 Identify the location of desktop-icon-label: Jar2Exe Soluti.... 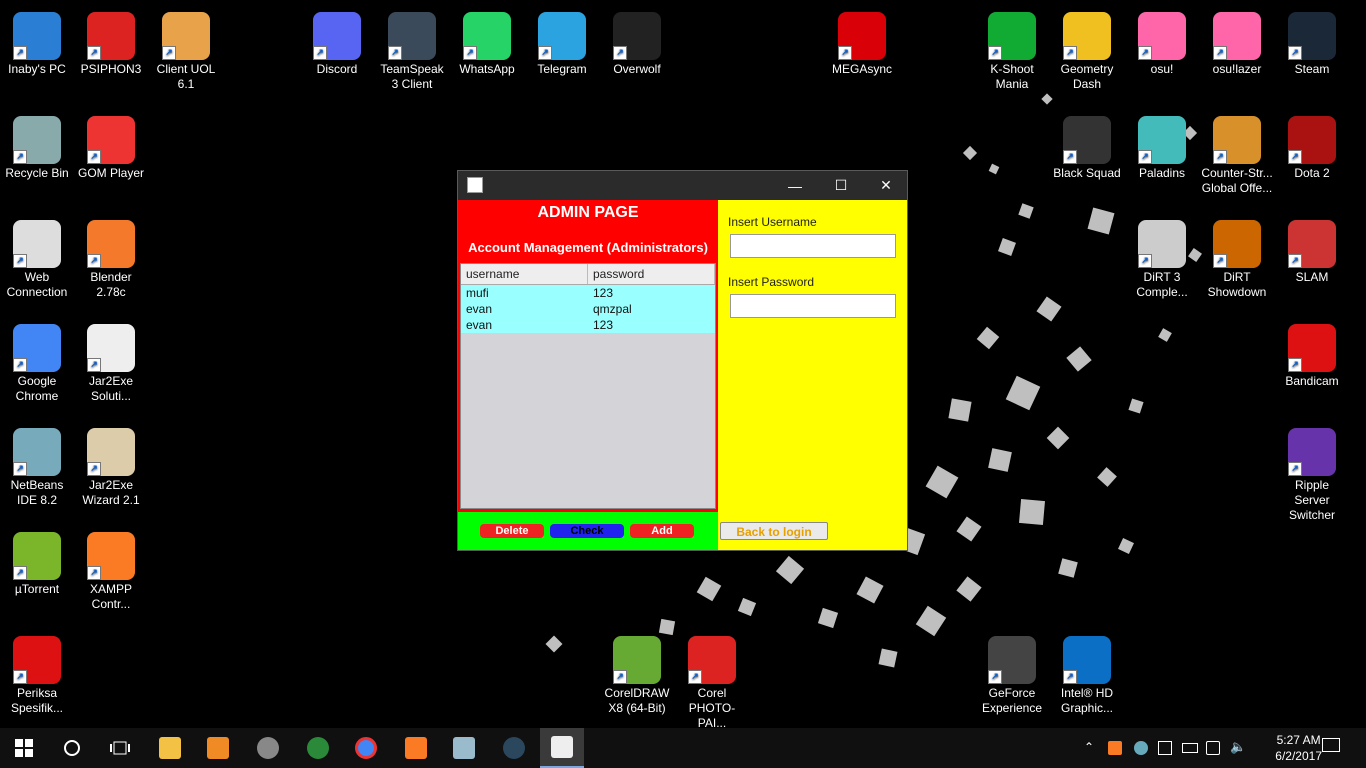
(111, 388).